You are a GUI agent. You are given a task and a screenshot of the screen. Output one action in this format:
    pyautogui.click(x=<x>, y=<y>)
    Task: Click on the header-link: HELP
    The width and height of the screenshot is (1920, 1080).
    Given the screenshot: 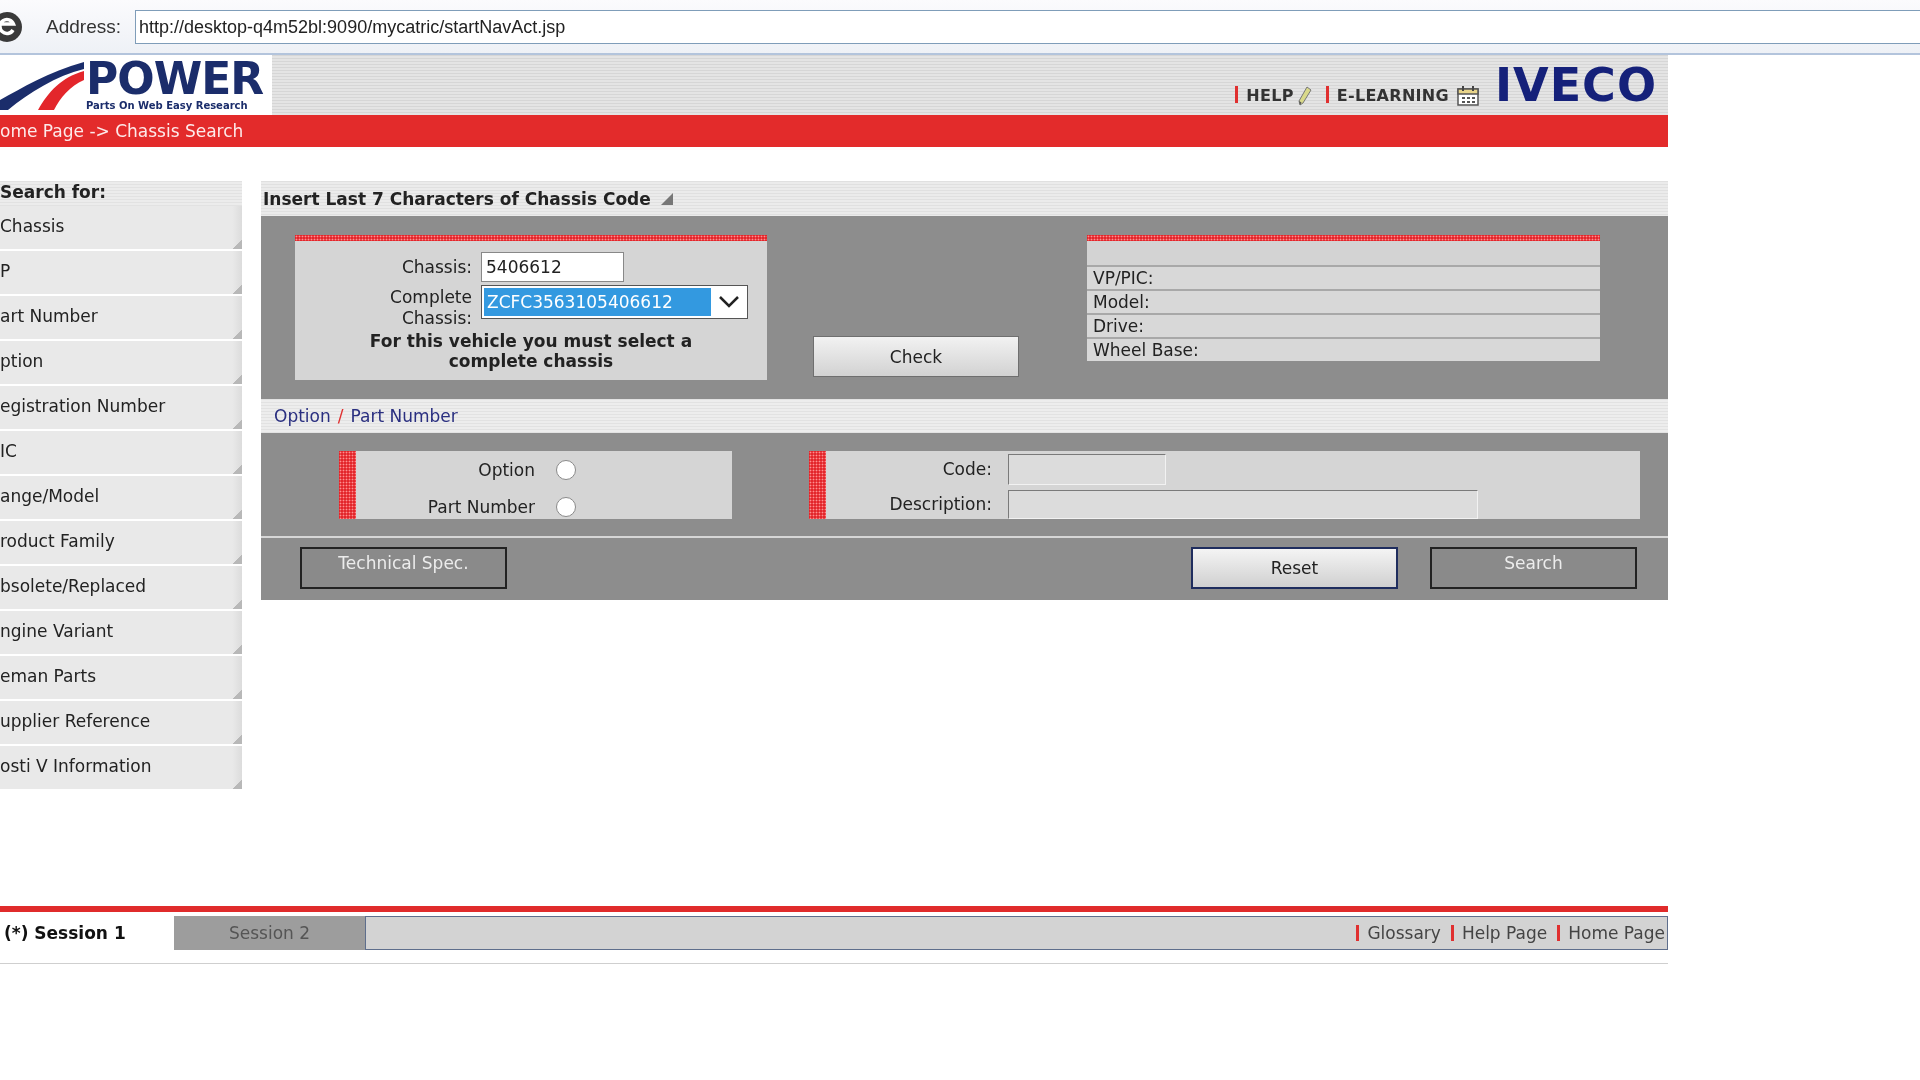 What is the action you would take?
    pyautogui.click(x=1270, y=96)
    